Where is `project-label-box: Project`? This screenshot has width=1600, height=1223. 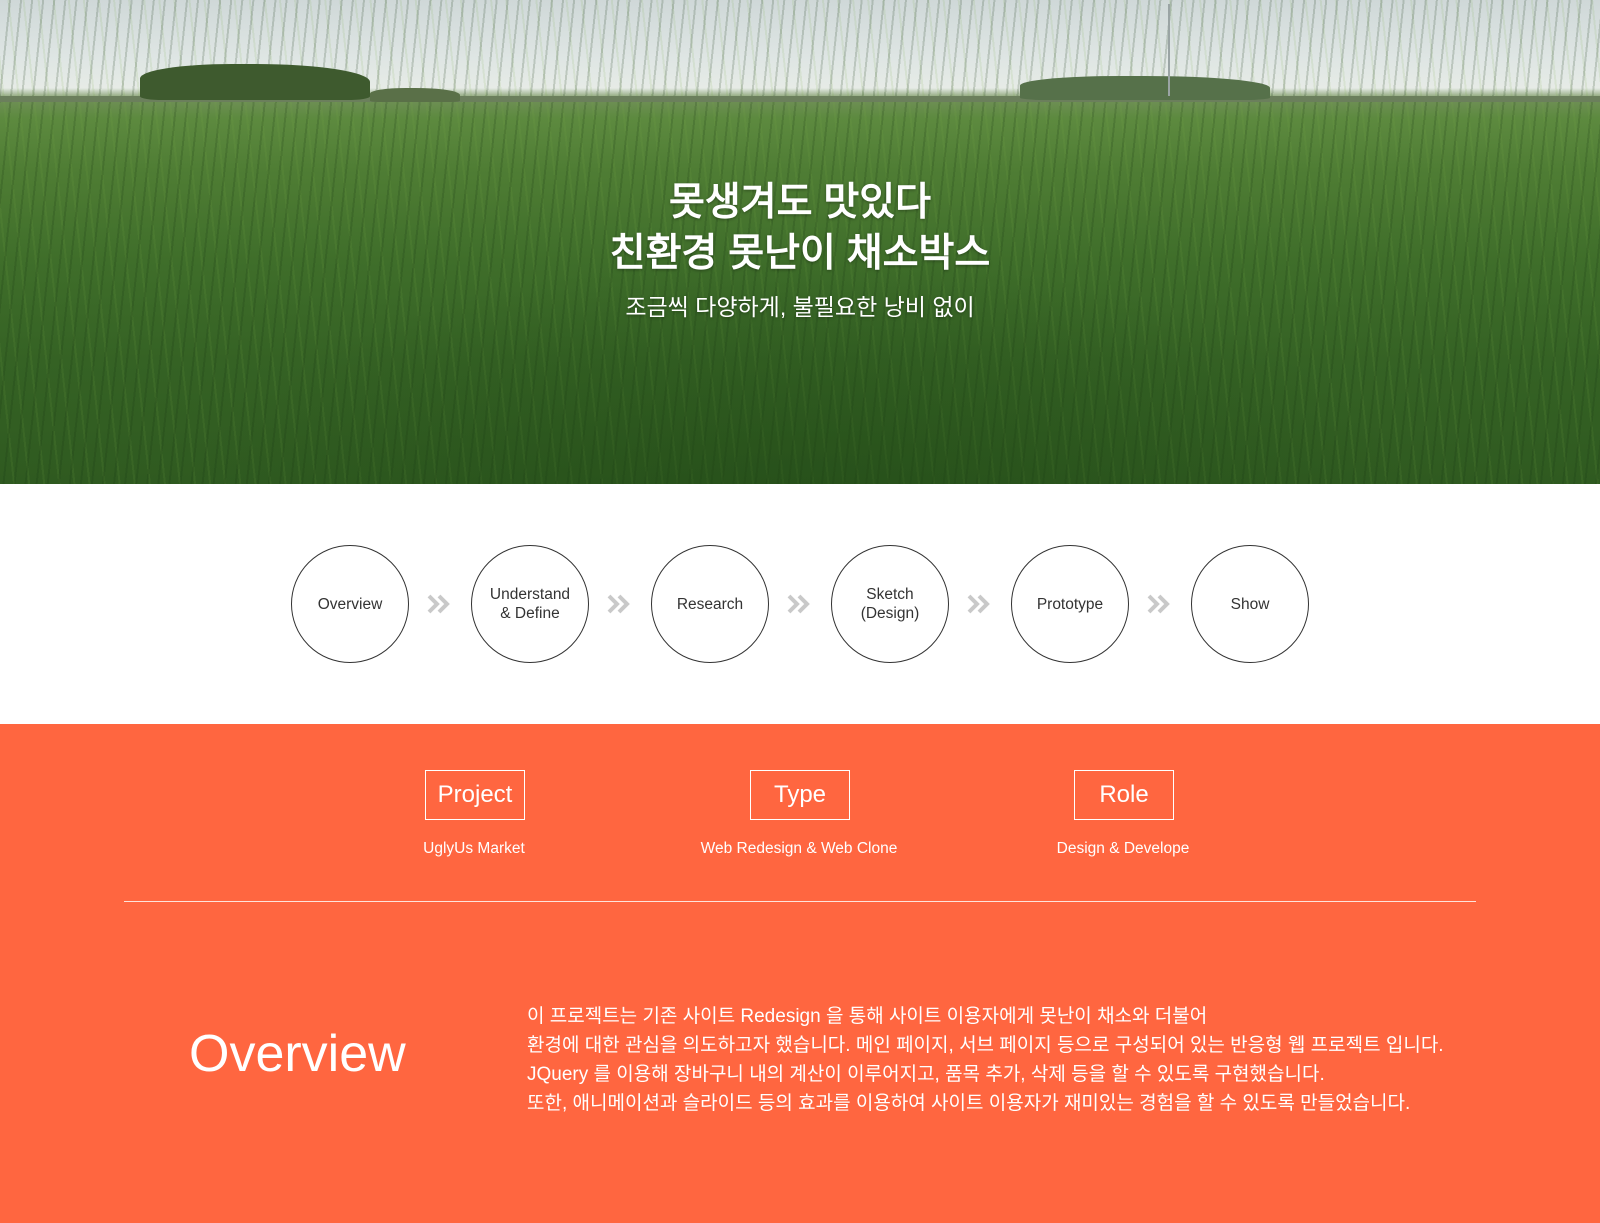
project-label-box: Project is located at coordinates (475, 795).